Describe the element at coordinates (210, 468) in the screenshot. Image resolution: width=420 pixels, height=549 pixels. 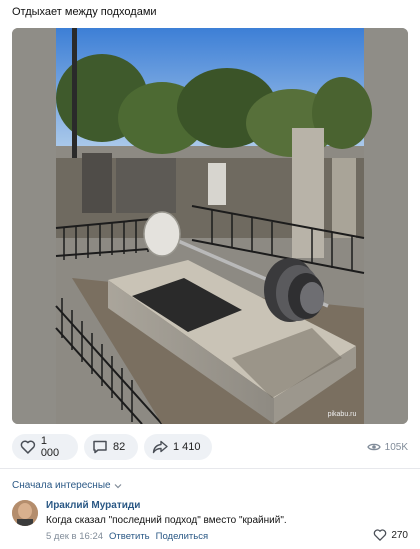
I see `divider` at that location.